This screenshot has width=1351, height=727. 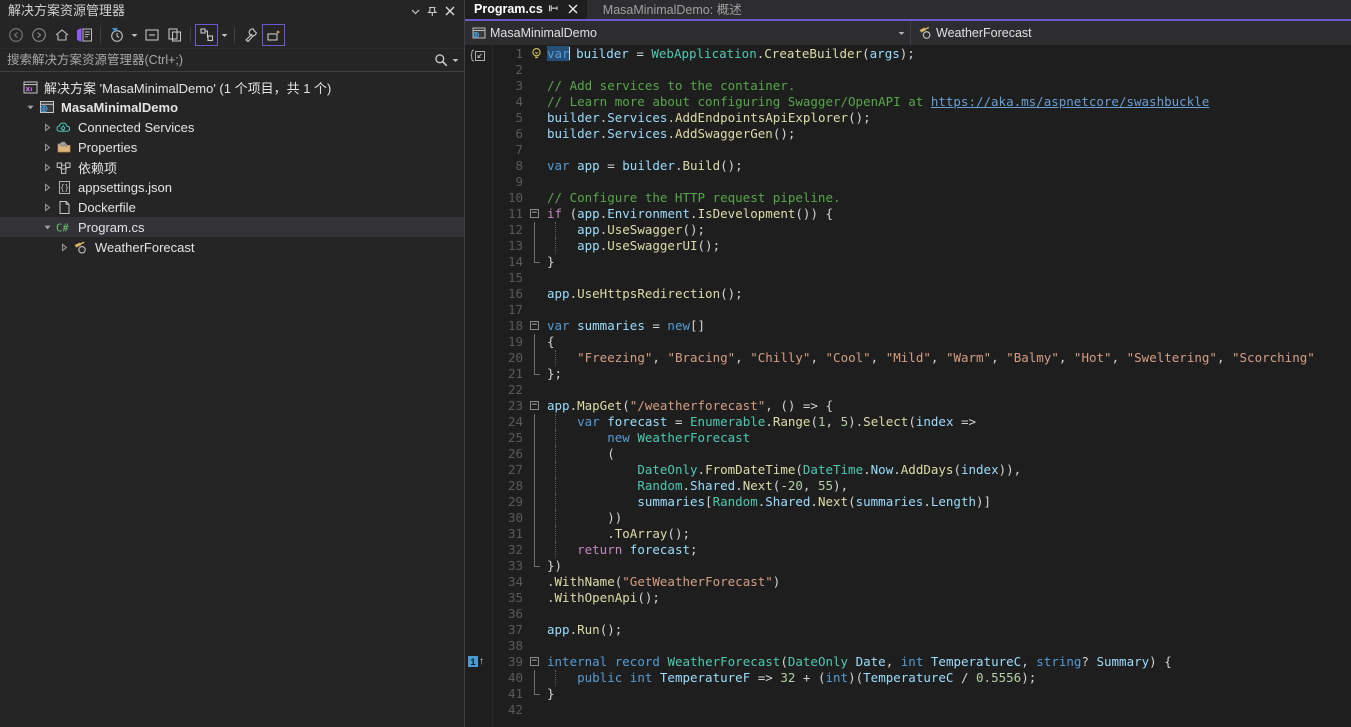 What do you see at coordinates (922, 342) in the screenshot?
I see `code-line: 19 {` at bounding box center [922, 342].